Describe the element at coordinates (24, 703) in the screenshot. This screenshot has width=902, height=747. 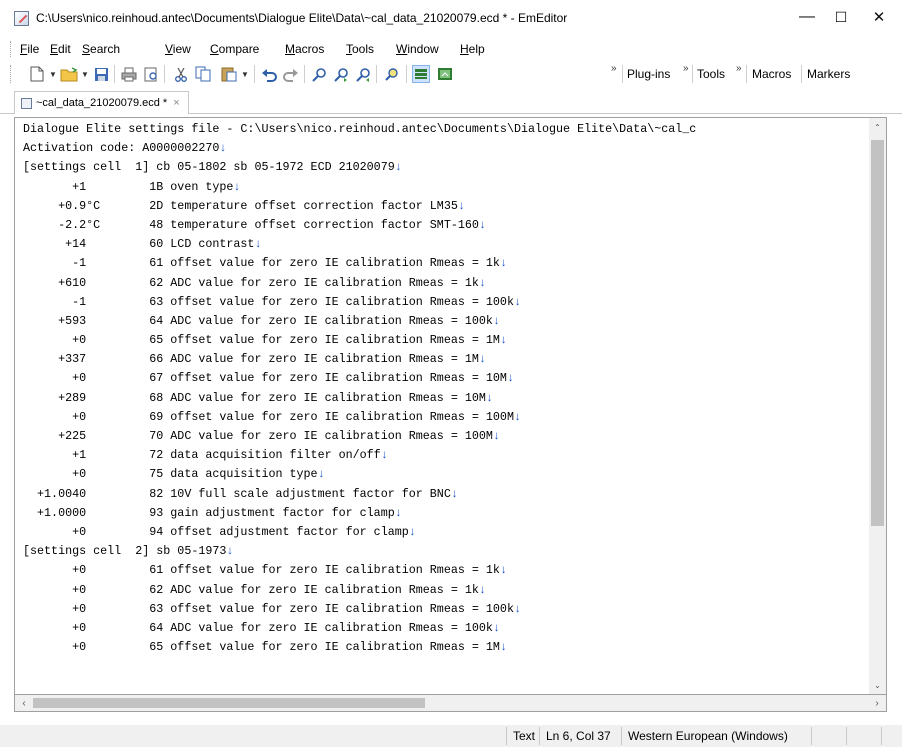
I see `scroll-left-icon: ‹` at that location.